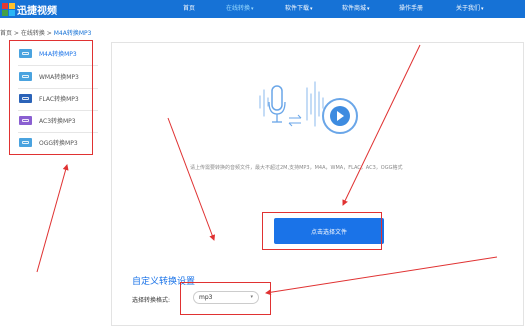 This screenshot has width=525, height=326. I want to click on nav-item-manual: 操作手册, so click(411, 9).